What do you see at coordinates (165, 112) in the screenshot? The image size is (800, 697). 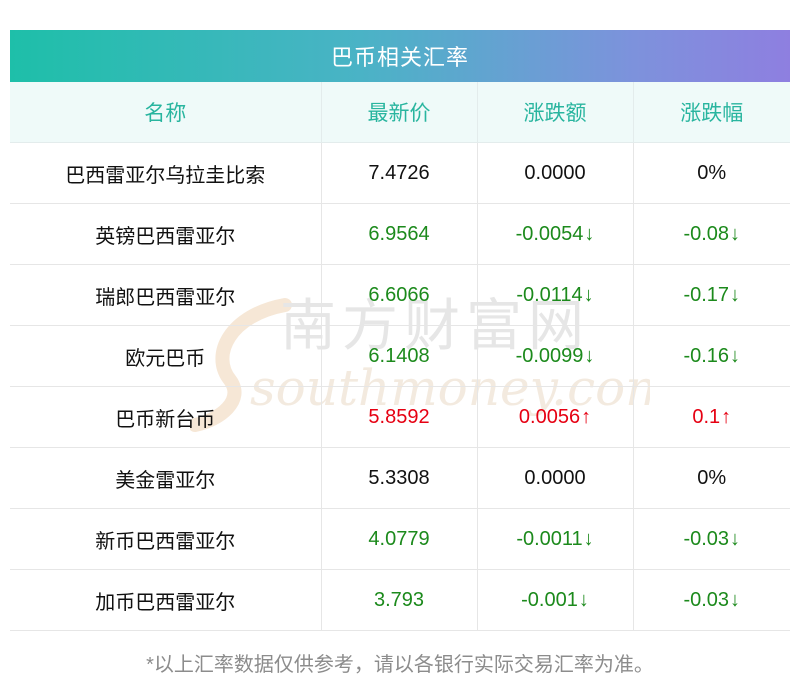 I see `column-header-name: 名称` at bounding box center [165, 112].